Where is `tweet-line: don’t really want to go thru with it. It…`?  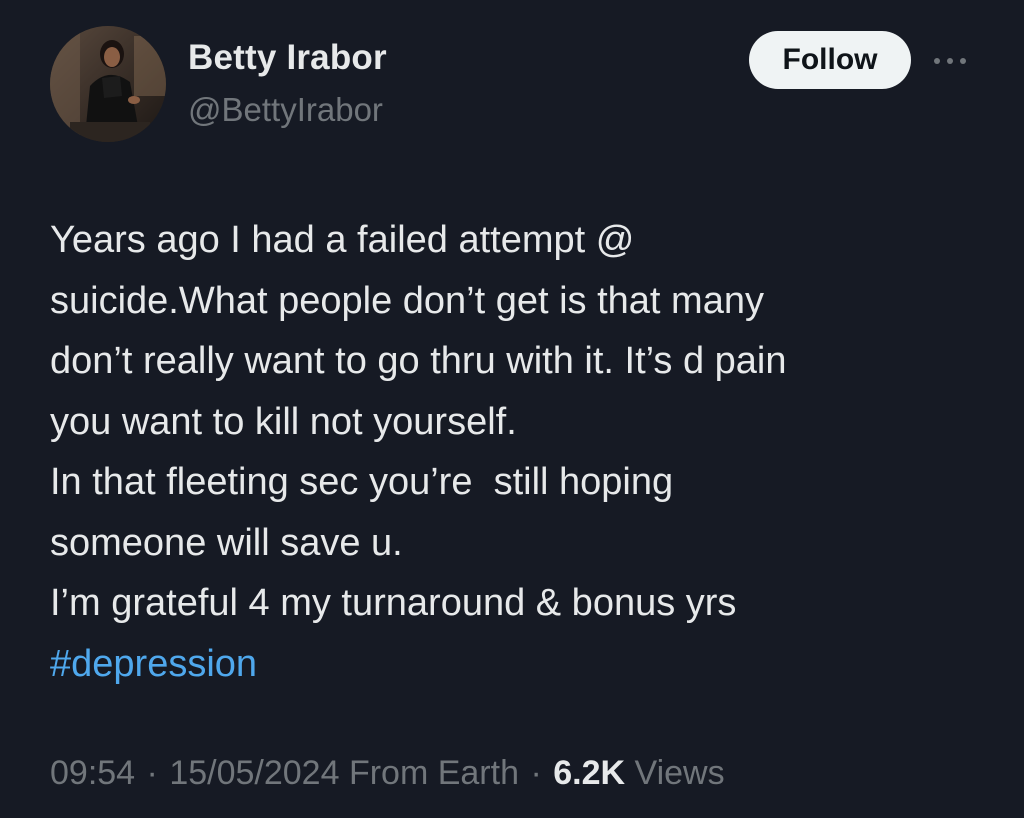 tweet-line: don’t really want to go thru with it. It… is located at coordinates (418, 361).